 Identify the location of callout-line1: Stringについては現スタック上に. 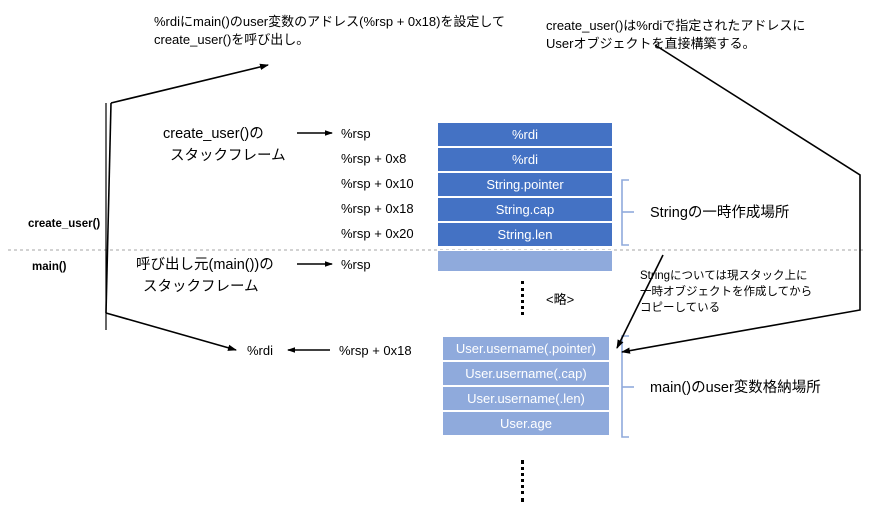
(724, 276).